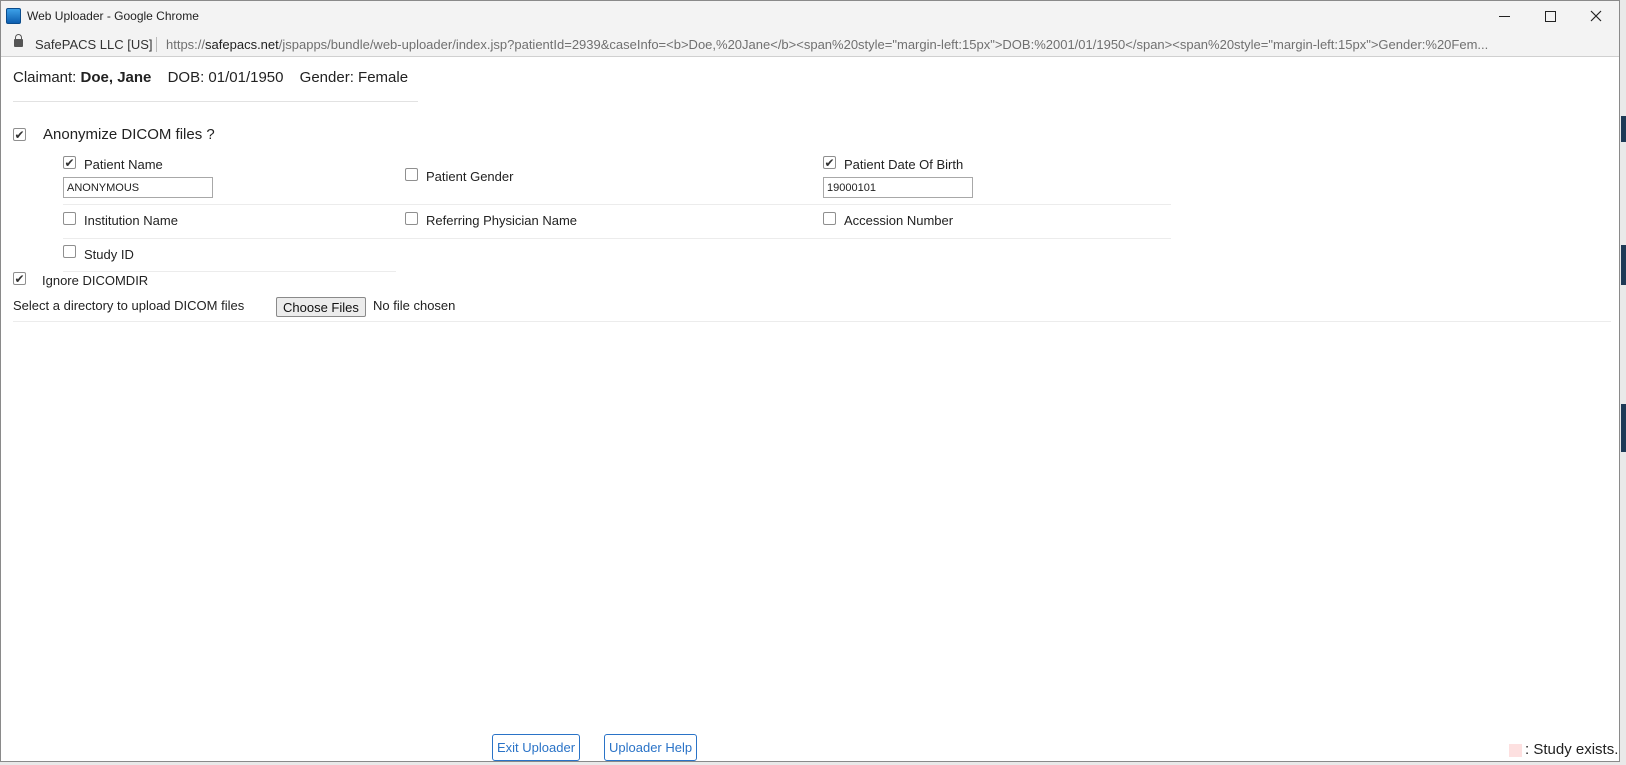 The image size is (1626, 765). I want to click on ignore-dicomdir-label: Ignore DICOMDIR, so click(95, 280).